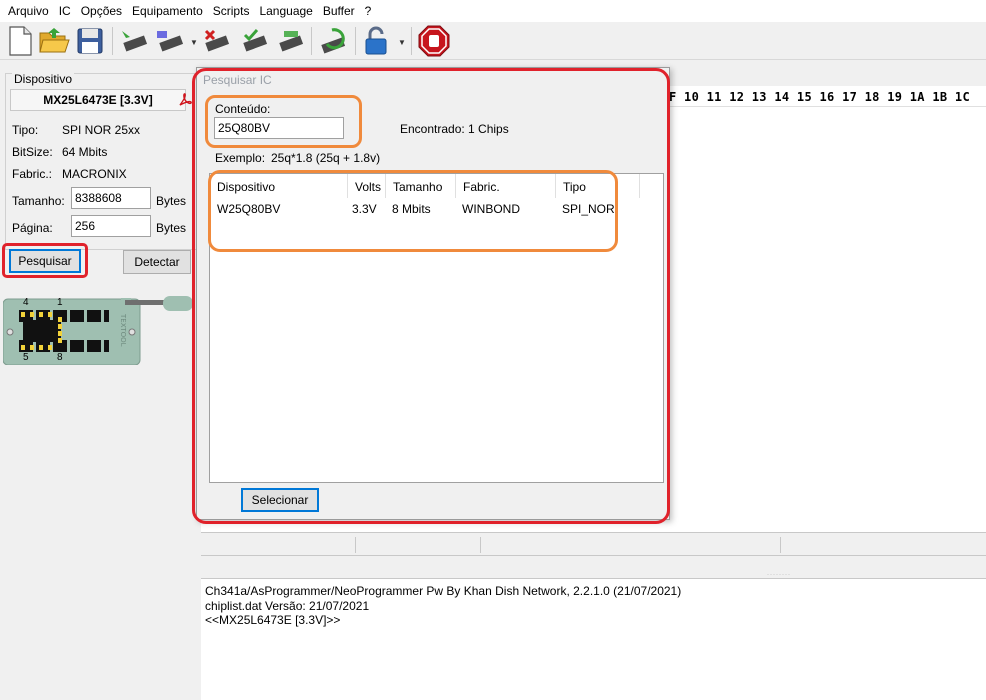  Describe the element at coordinates (38, 201) in the screenshot. I see `tamanho-label: Tamanho:` at that location.